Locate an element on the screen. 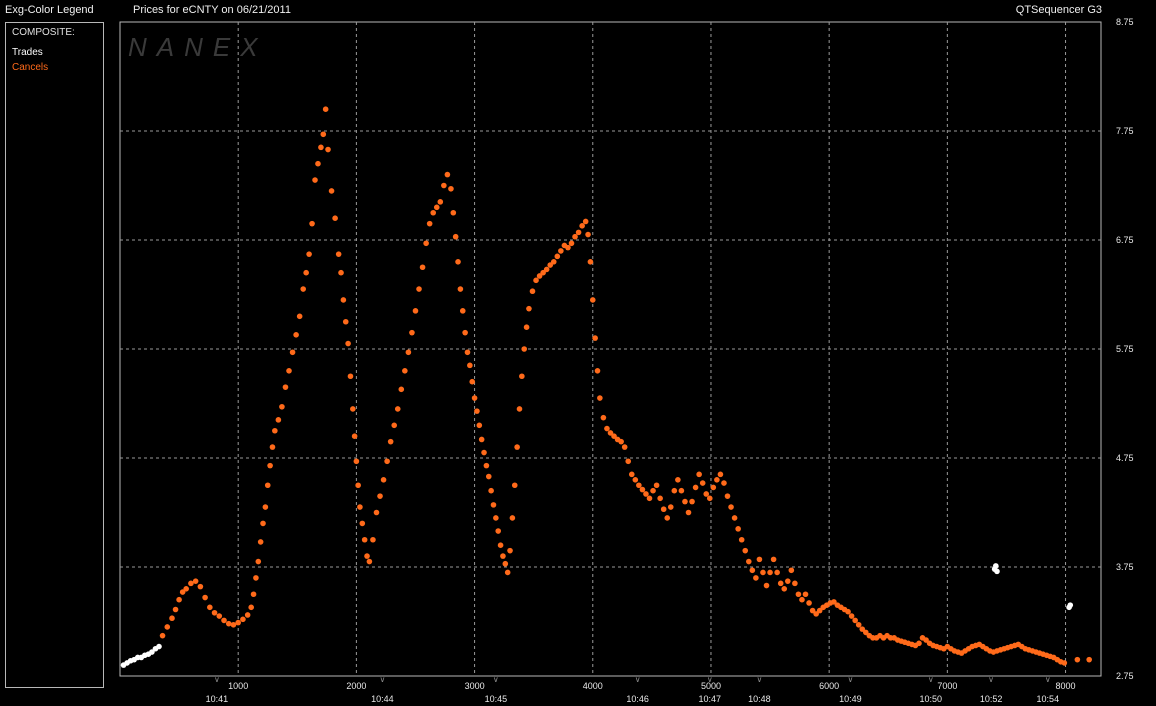  time-label: 10:54 is located at coordinates (1048, 699).